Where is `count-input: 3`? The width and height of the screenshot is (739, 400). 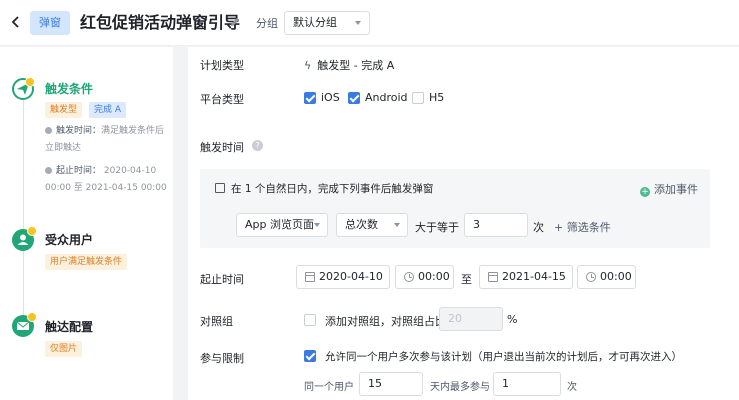
count-input: 3 is located at coordinates (496, 225).